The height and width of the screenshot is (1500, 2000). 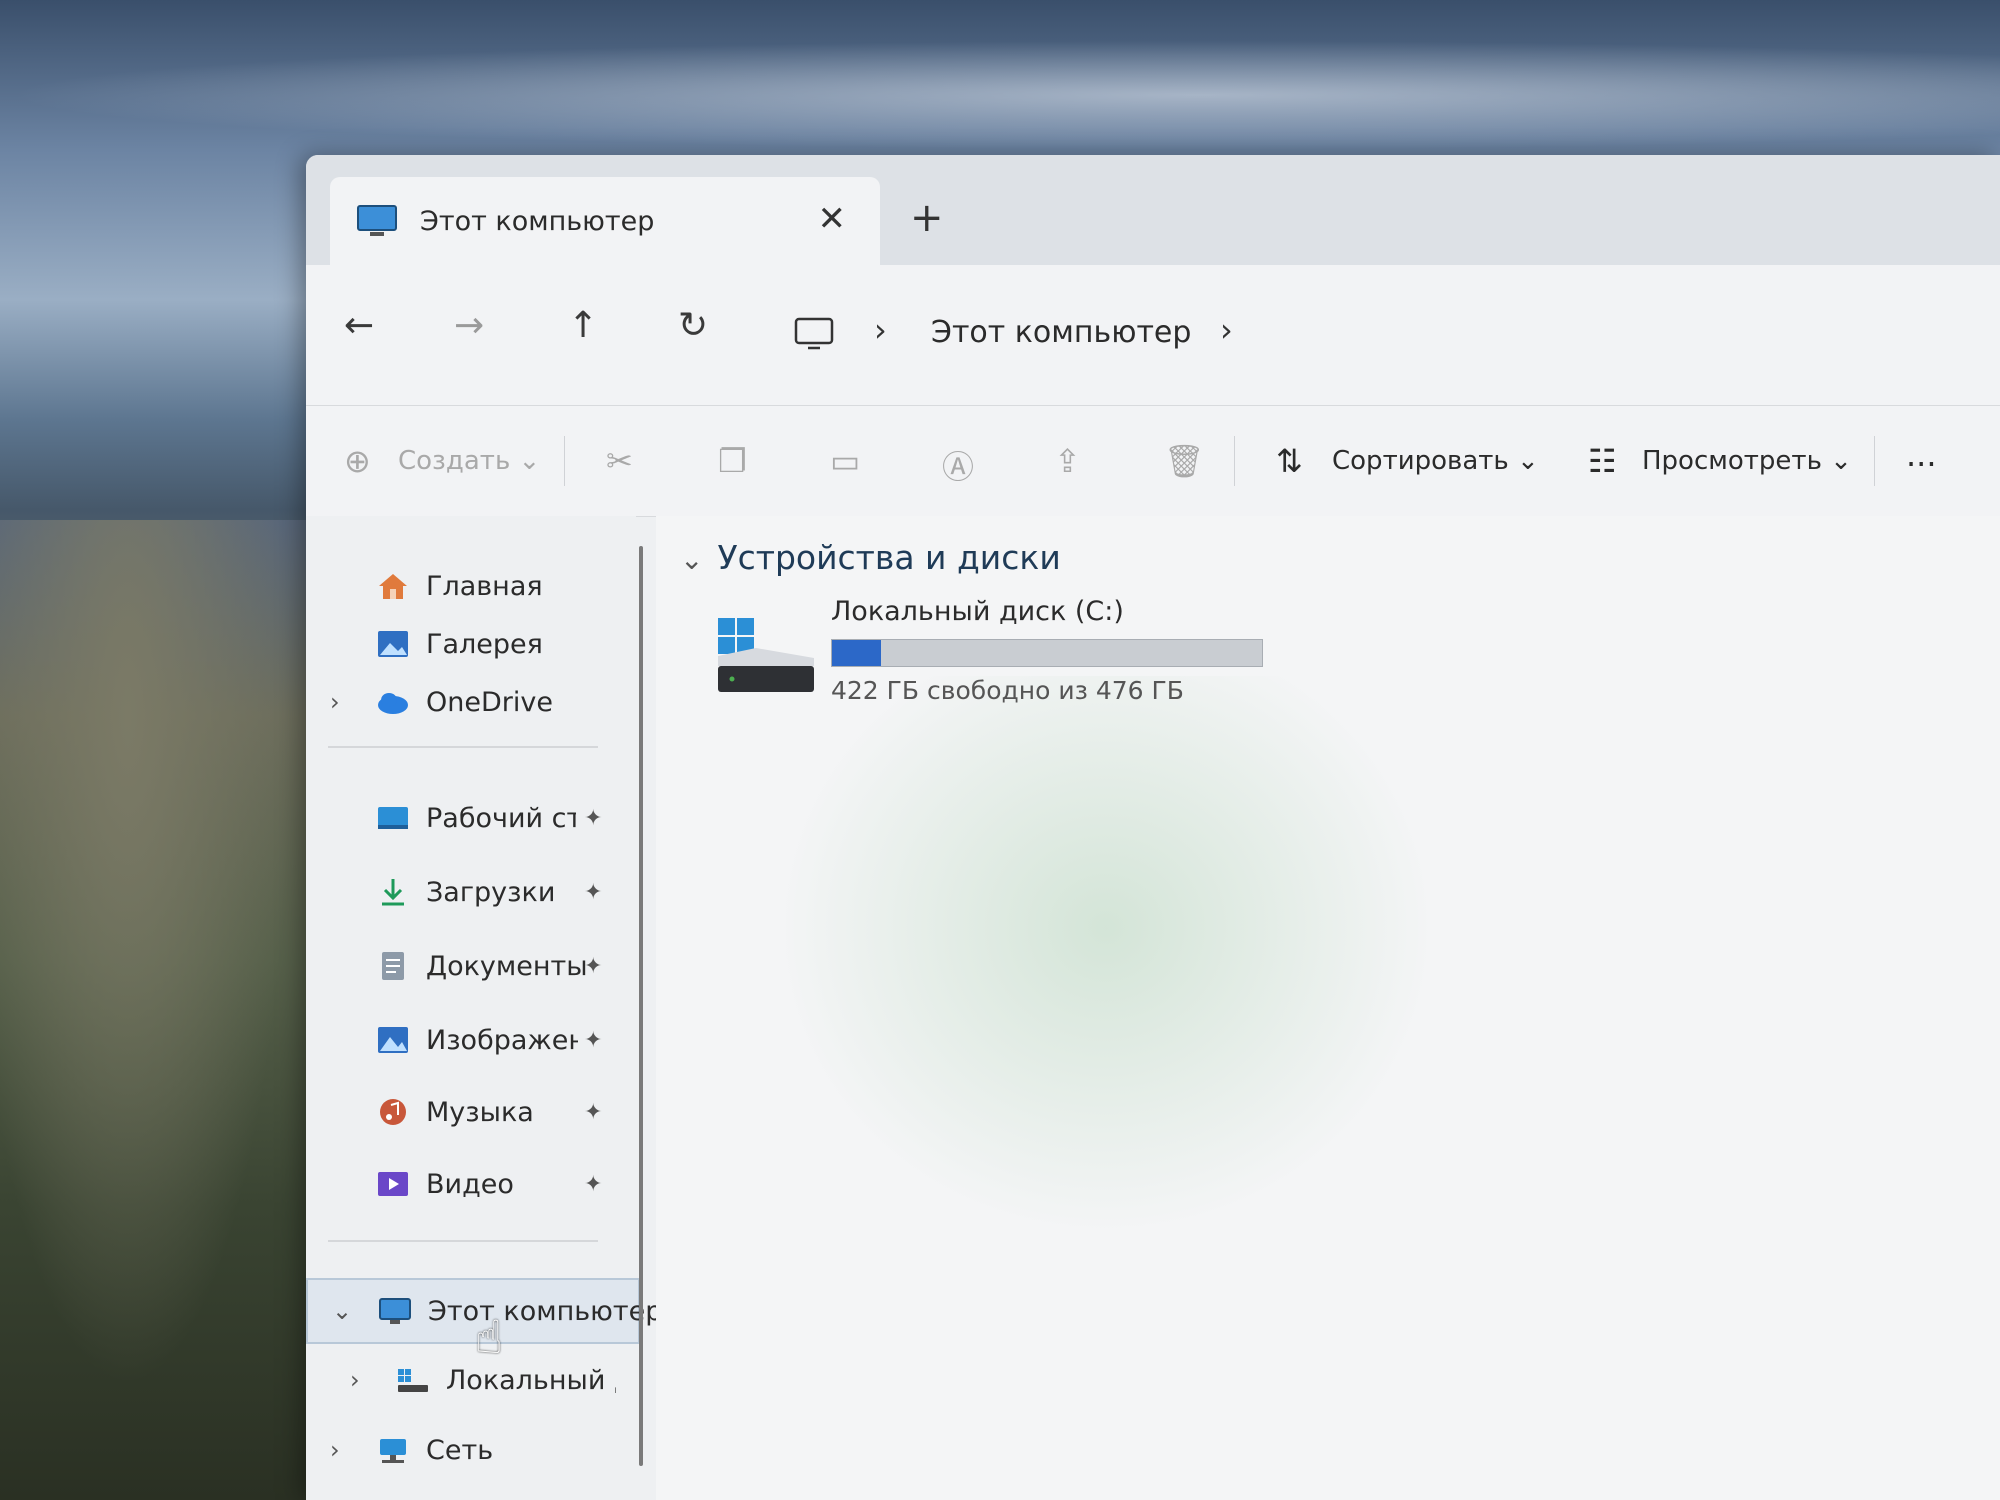 What do you see at coordinates (1602, 461) in the screenshot?
I see `view-layout-icon: ☷` at bounding box center [1602, 461].